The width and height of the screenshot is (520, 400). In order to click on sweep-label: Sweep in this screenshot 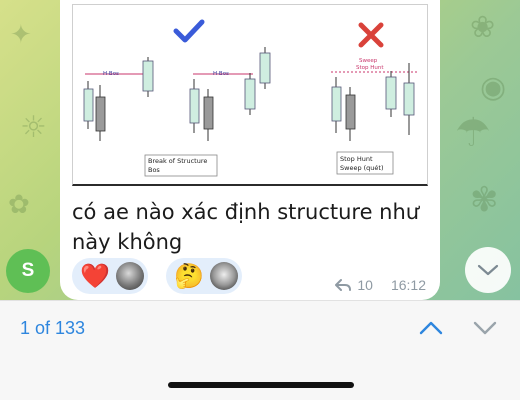, I will do `click(368, 61)`.